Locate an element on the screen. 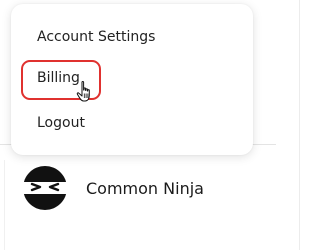  panel-border is located at coordinates (4, 205).